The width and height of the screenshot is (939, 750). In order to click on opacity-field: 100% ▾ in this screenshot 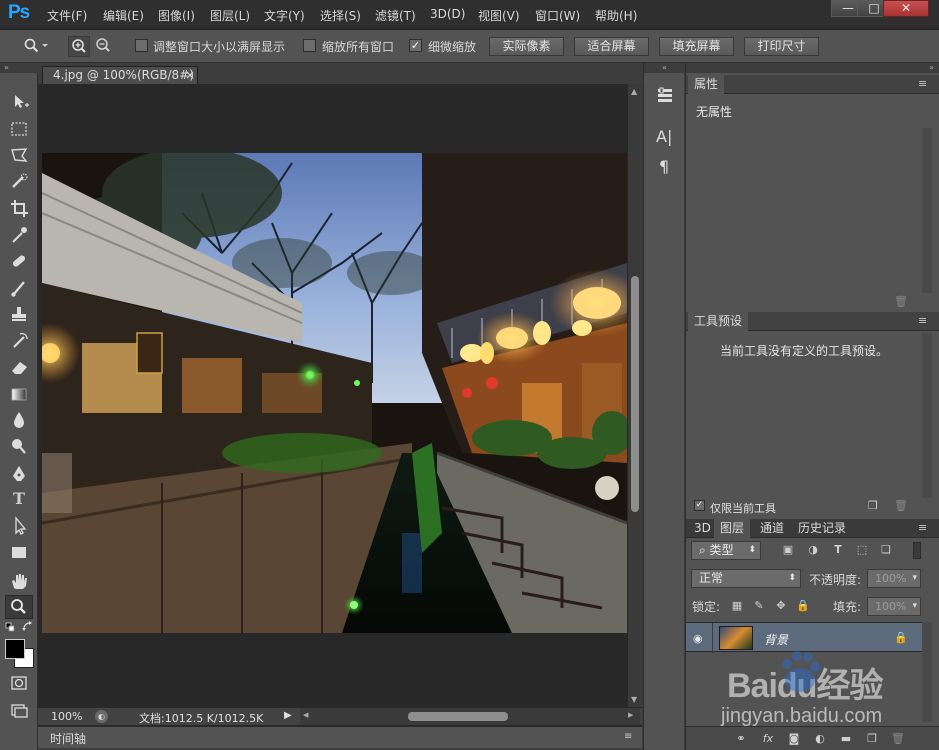, I will do `click(894, 578)`.